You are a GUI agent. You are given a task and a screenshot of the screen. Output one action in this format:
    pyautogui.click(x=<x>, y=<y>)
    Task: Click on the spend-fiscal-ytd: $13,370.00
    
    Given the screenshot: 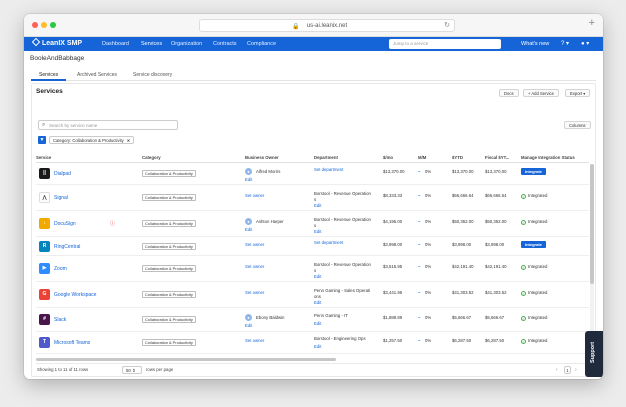 What is the action you would take?
    pyautogui.click(x=496, y=172)
    